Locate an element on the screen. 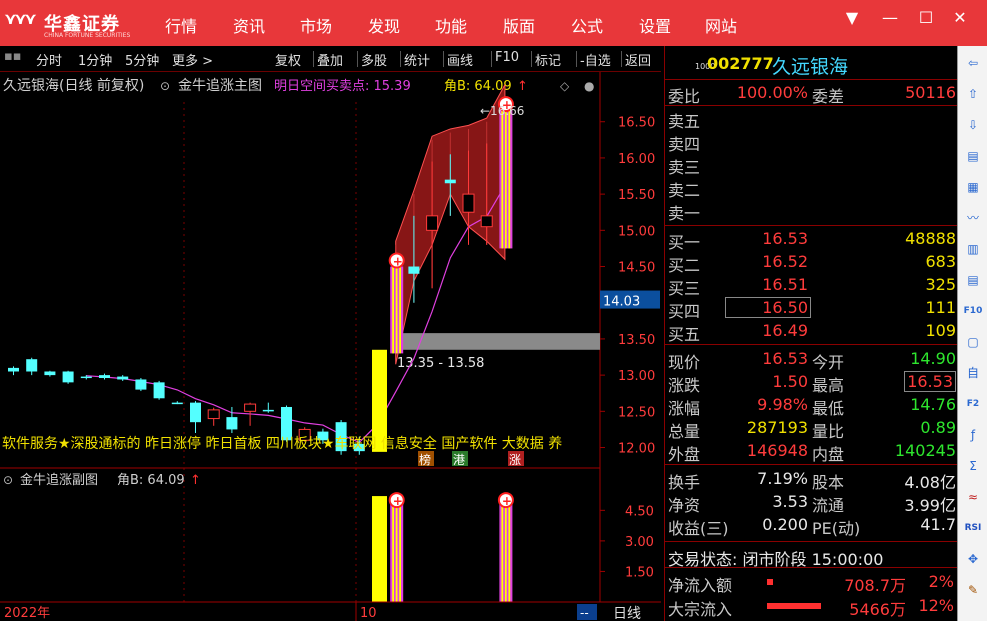  f2-icon: F2 is located at coordinates (973, 404).